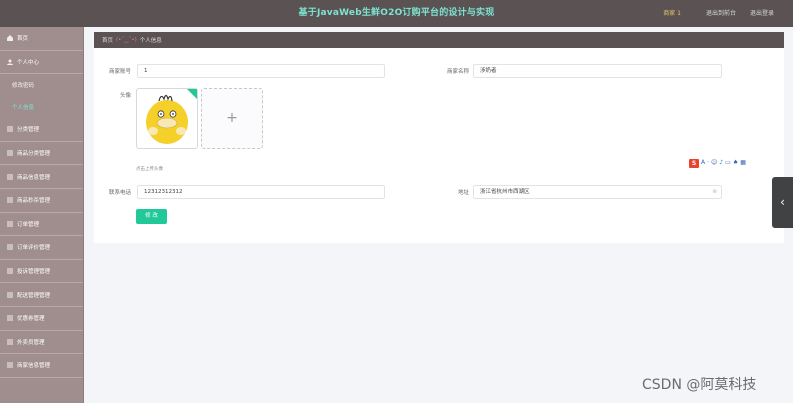 Image resolution: width=793 pixels, height=403 pixels. What do you see at coordinates (28, 62) in the screenshot?
I see `sidebar-item-label: 个人中心` at bounding box center [28, 62].